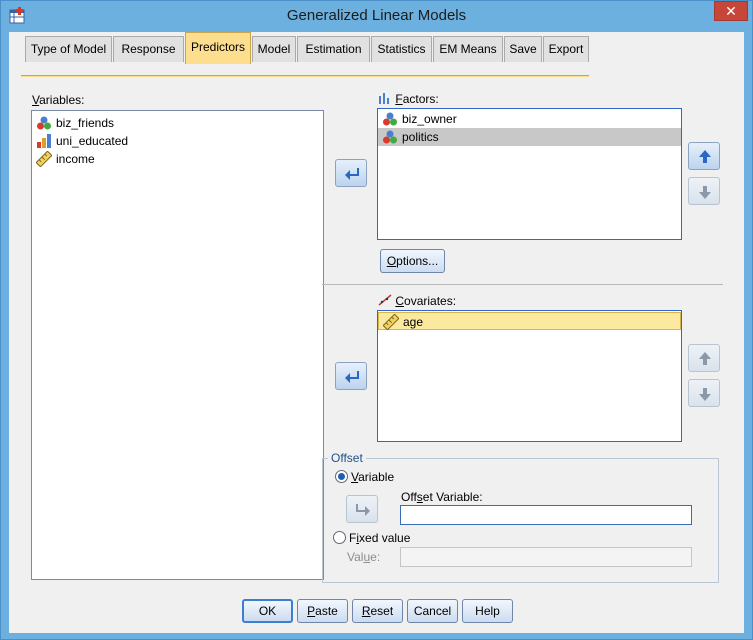  What do you see at coordinates (364, 557) in the screenshot?
I see `value-label: Value:` at bounding box center [364, 557].